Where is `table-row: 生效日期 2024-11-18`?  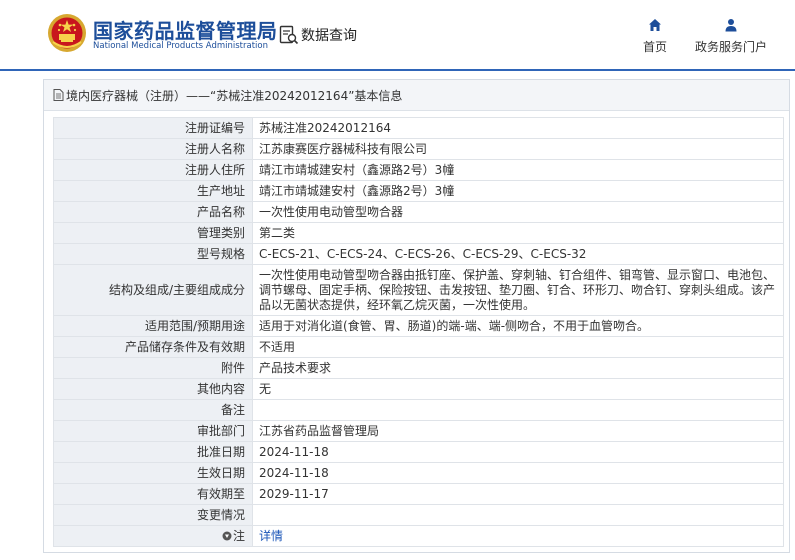 table-row: 生效日期 2024-11-18 is located at coordinates (418, 473).